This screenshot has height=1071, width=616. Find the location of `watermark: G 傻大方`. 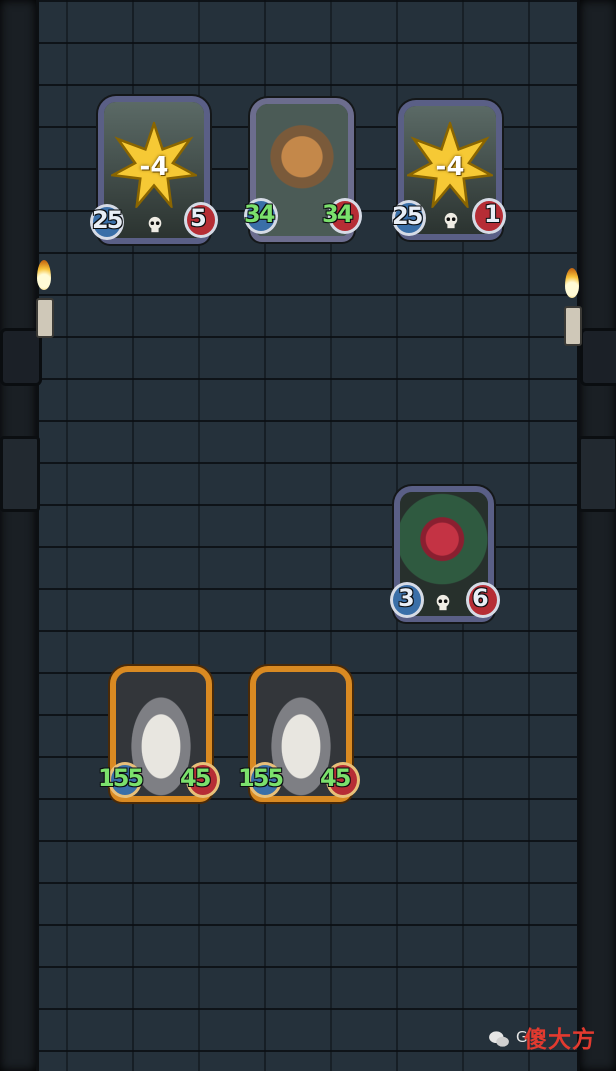

watermark: G 傻大方 is located at coordinates (547, 1038).